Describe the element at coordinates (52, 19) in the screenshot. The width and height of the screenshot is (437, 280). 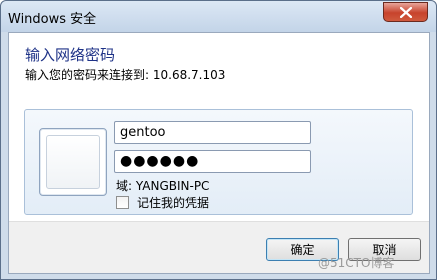
I see `window-title: Windows 安全` at that location.